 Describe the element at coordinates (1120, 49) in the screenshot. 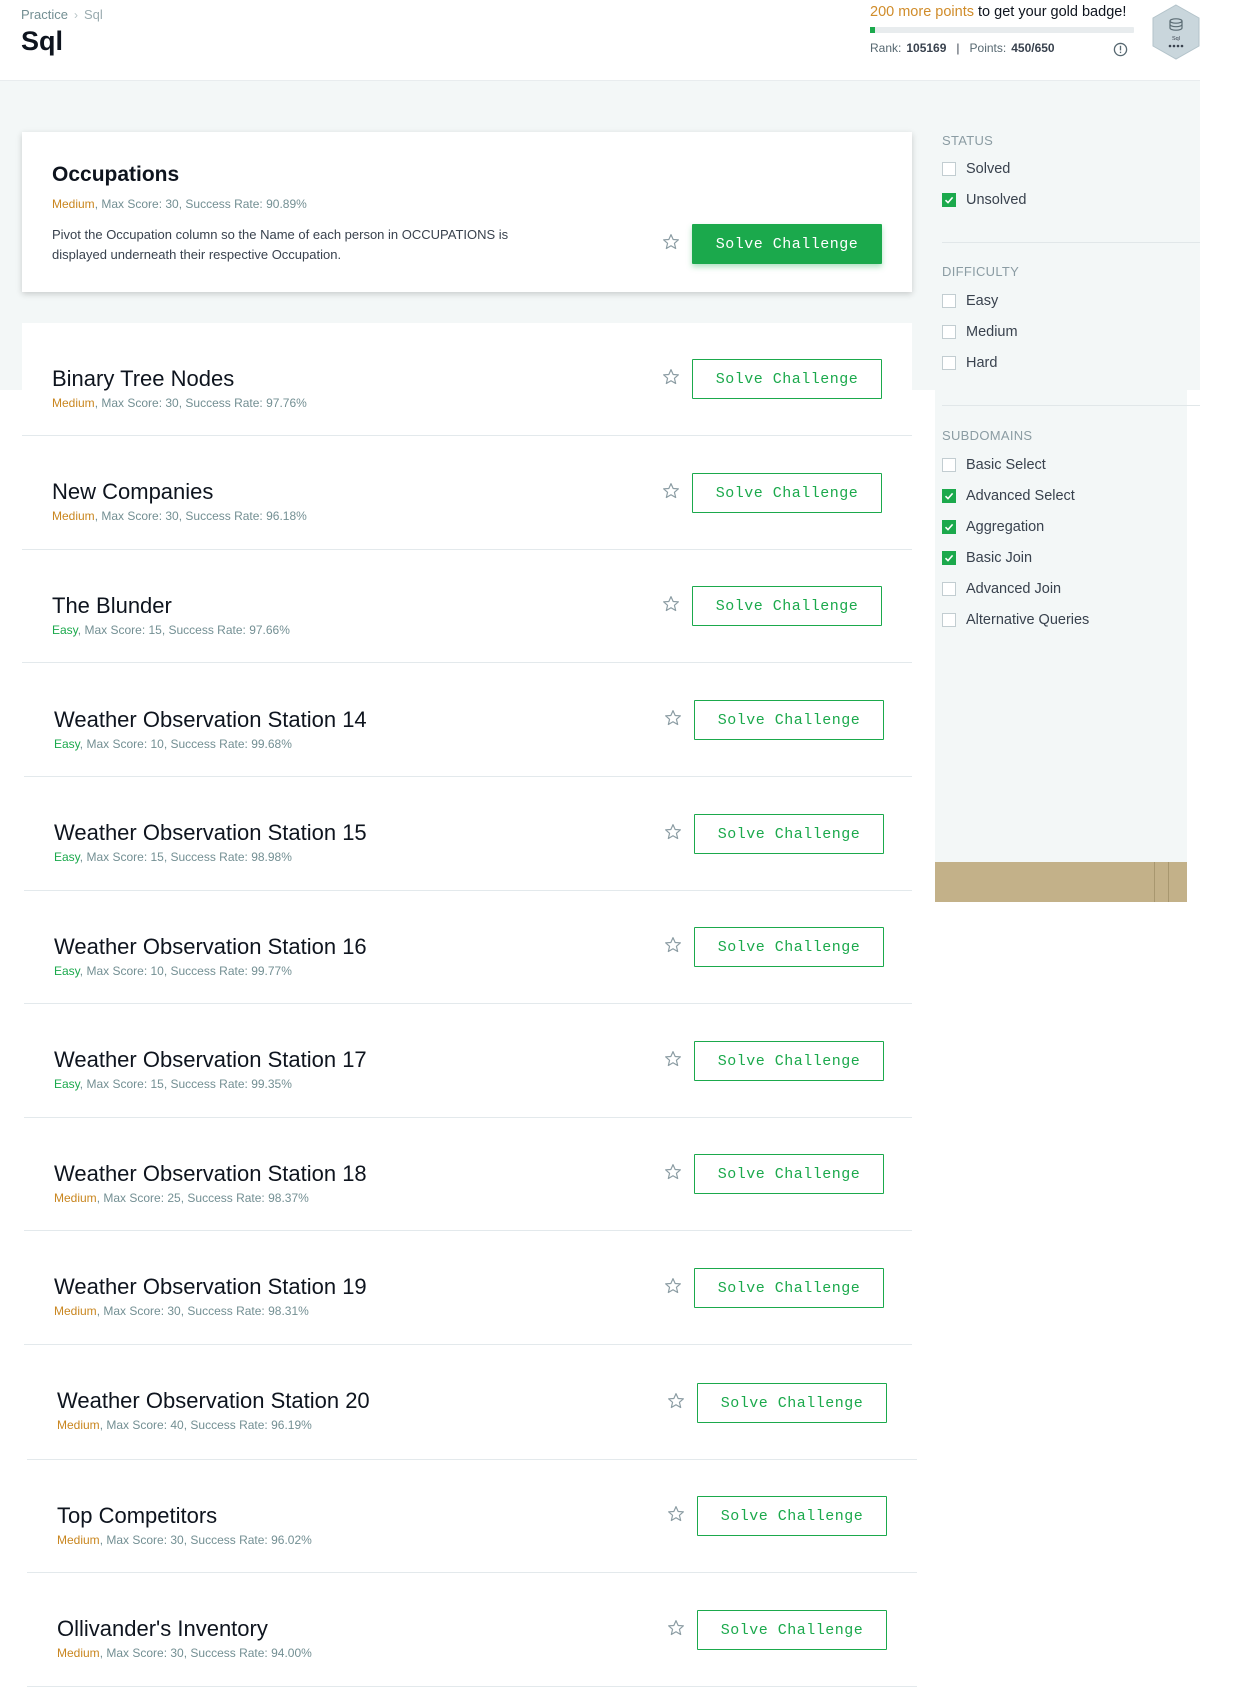

I see `info-icon` at that location.